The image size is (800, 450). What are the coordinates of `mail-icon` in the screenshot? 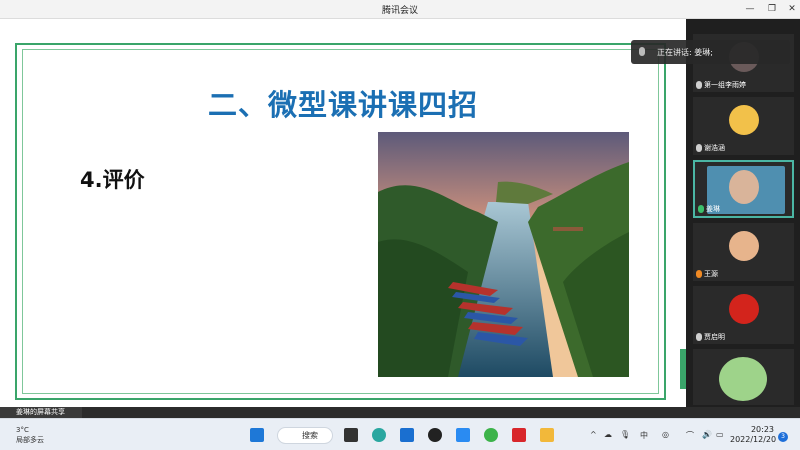 It's located at (407, 435).